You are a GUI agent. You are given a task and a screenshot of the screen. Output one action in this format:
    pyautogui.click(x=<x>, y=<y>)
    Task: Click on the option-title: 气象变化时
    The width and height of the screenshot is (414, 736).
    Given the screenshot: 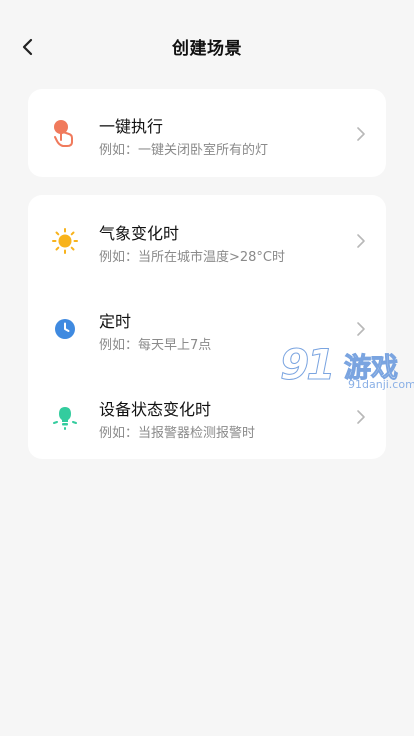 What is the action you would take?
    pyautogui.click(x=139, y=233)
    